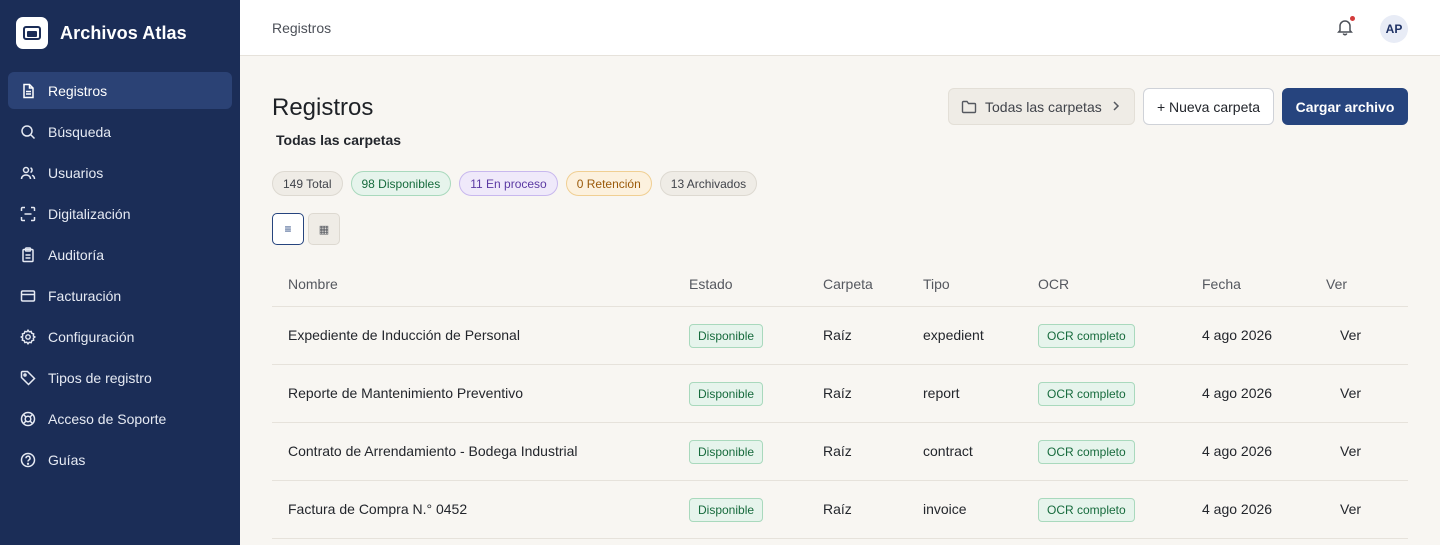 Image resolution: width=1440 pixels, height=545 pixels. I want to click on chip-disponibles: 98 Disponibles, so click(401, 183).